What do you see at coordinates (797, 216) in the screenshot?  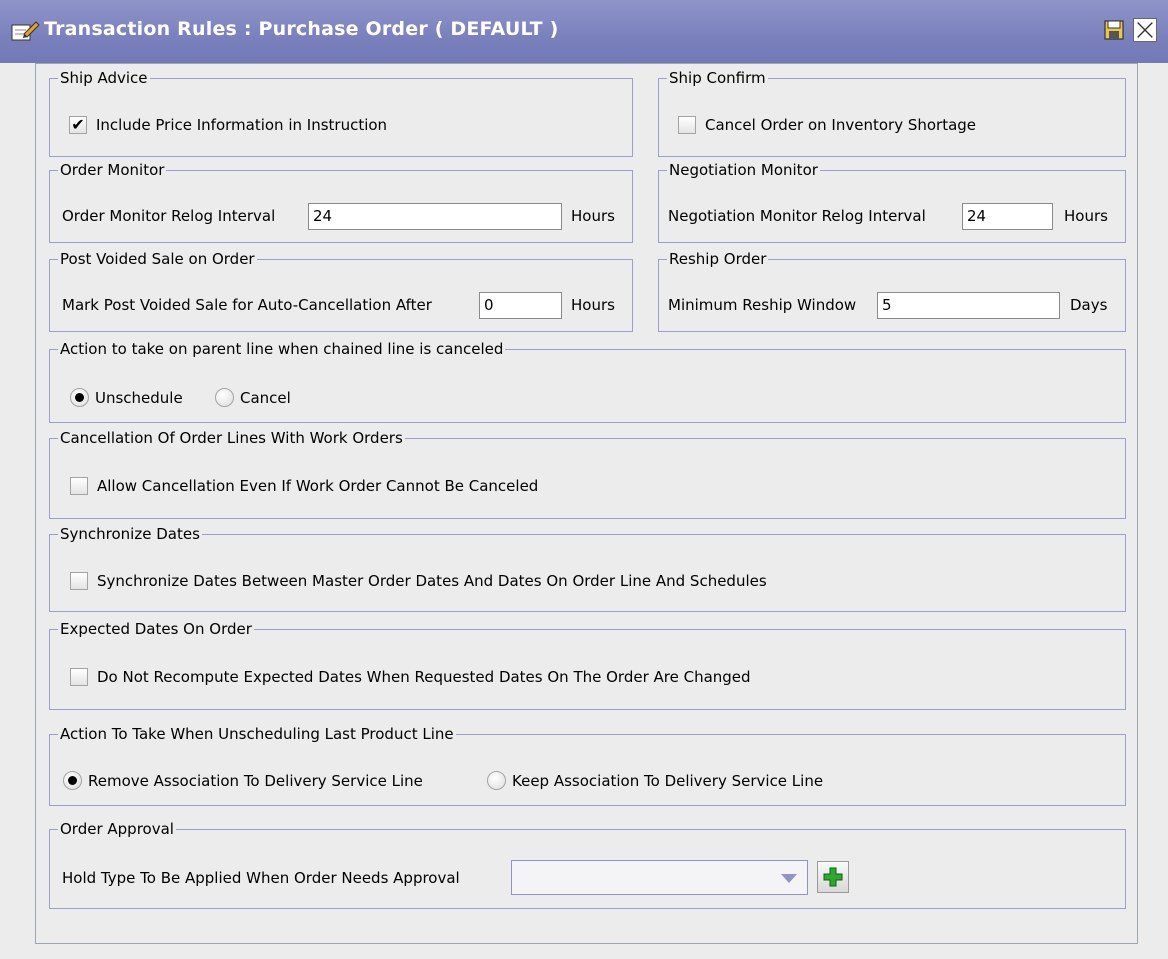 I see `negotiation-monitor-label: Negotiation Monitor Relog Interval` at bounding box center [797, 216].